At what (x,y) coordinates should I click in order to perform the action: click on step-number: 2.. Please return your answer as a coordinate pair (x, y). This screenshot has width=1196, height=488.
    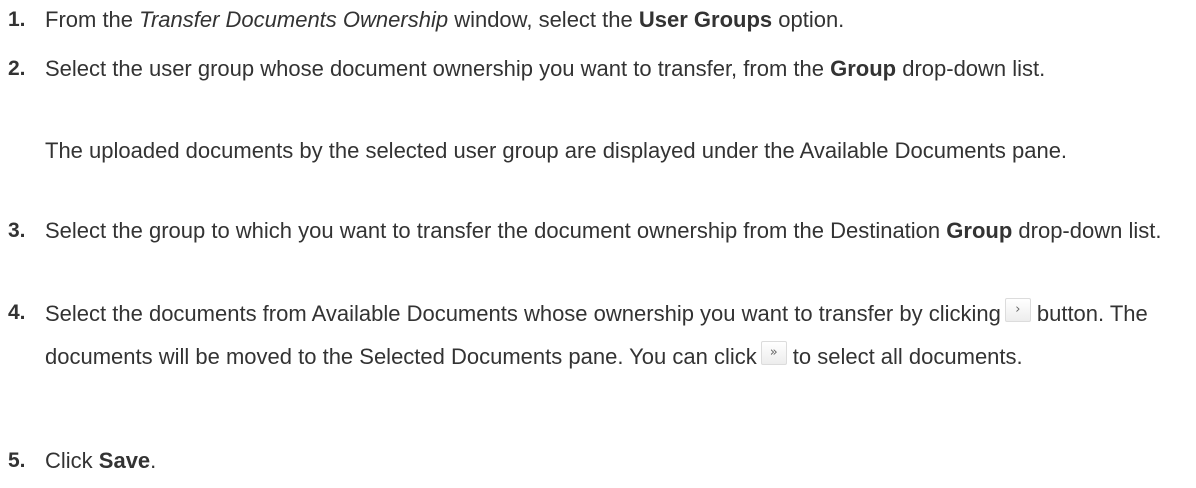
    Looking at the image, I should click on (17, 68).